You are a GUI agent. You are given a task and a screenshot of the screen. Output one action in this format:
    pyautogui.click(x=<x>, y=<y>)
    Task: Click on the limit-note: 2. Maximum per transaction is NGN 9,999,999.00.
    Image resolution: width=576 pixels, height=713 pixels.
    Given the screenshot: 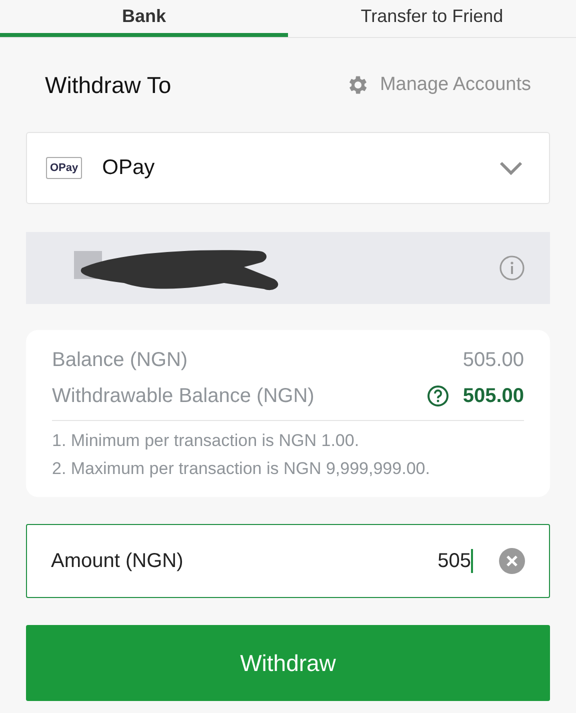 What is the action you would take?
    pyautogui.click(x=241, y=469)
    